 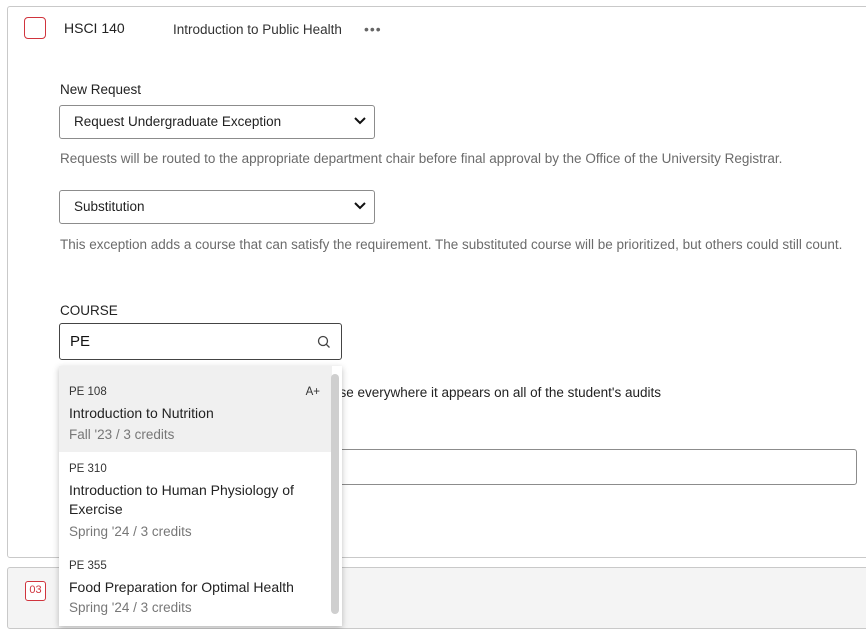 What do you see at coordinates (88, 469) in the screenshot?
I see `course-option-code: PE 310` at bounding box center [88, 469].